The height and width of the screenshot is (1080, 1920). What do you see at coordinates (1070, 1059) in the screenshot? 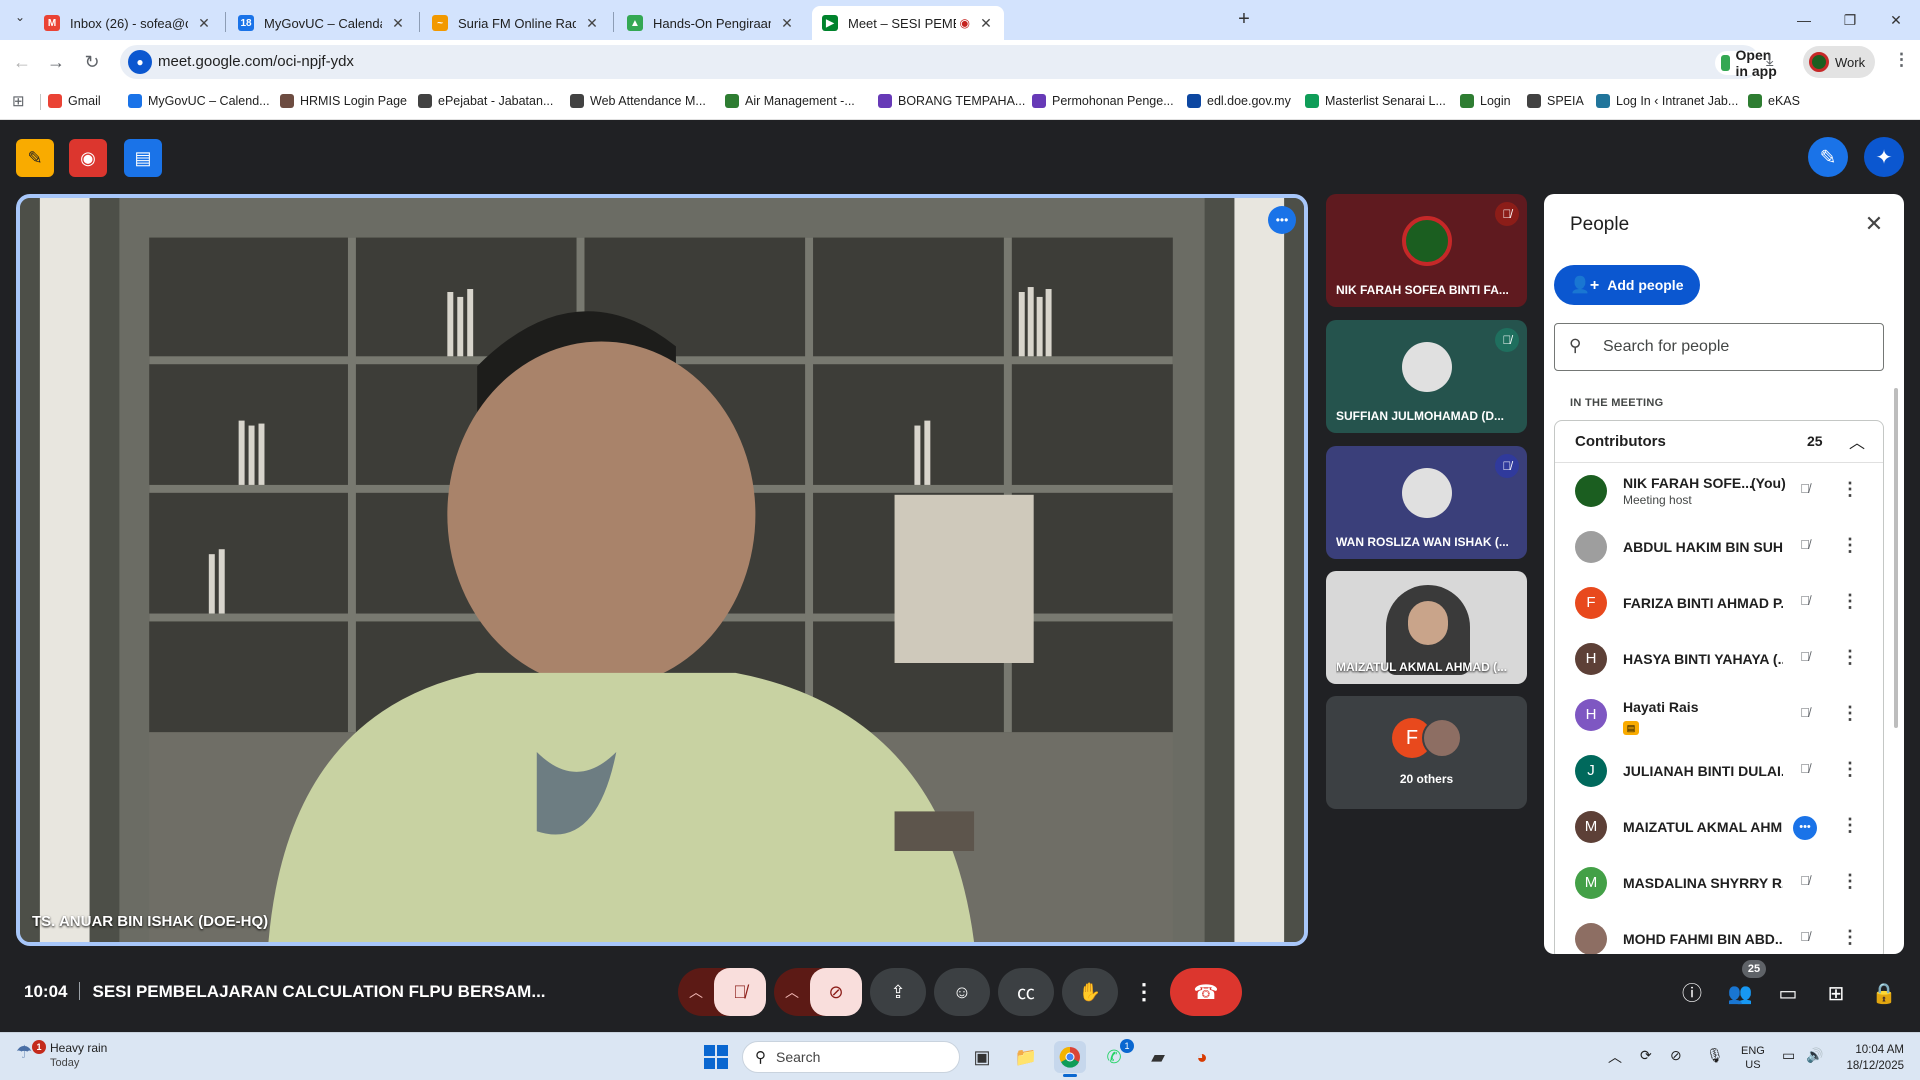
I see `chrome-icon` at bounding box center [1070, 1059].